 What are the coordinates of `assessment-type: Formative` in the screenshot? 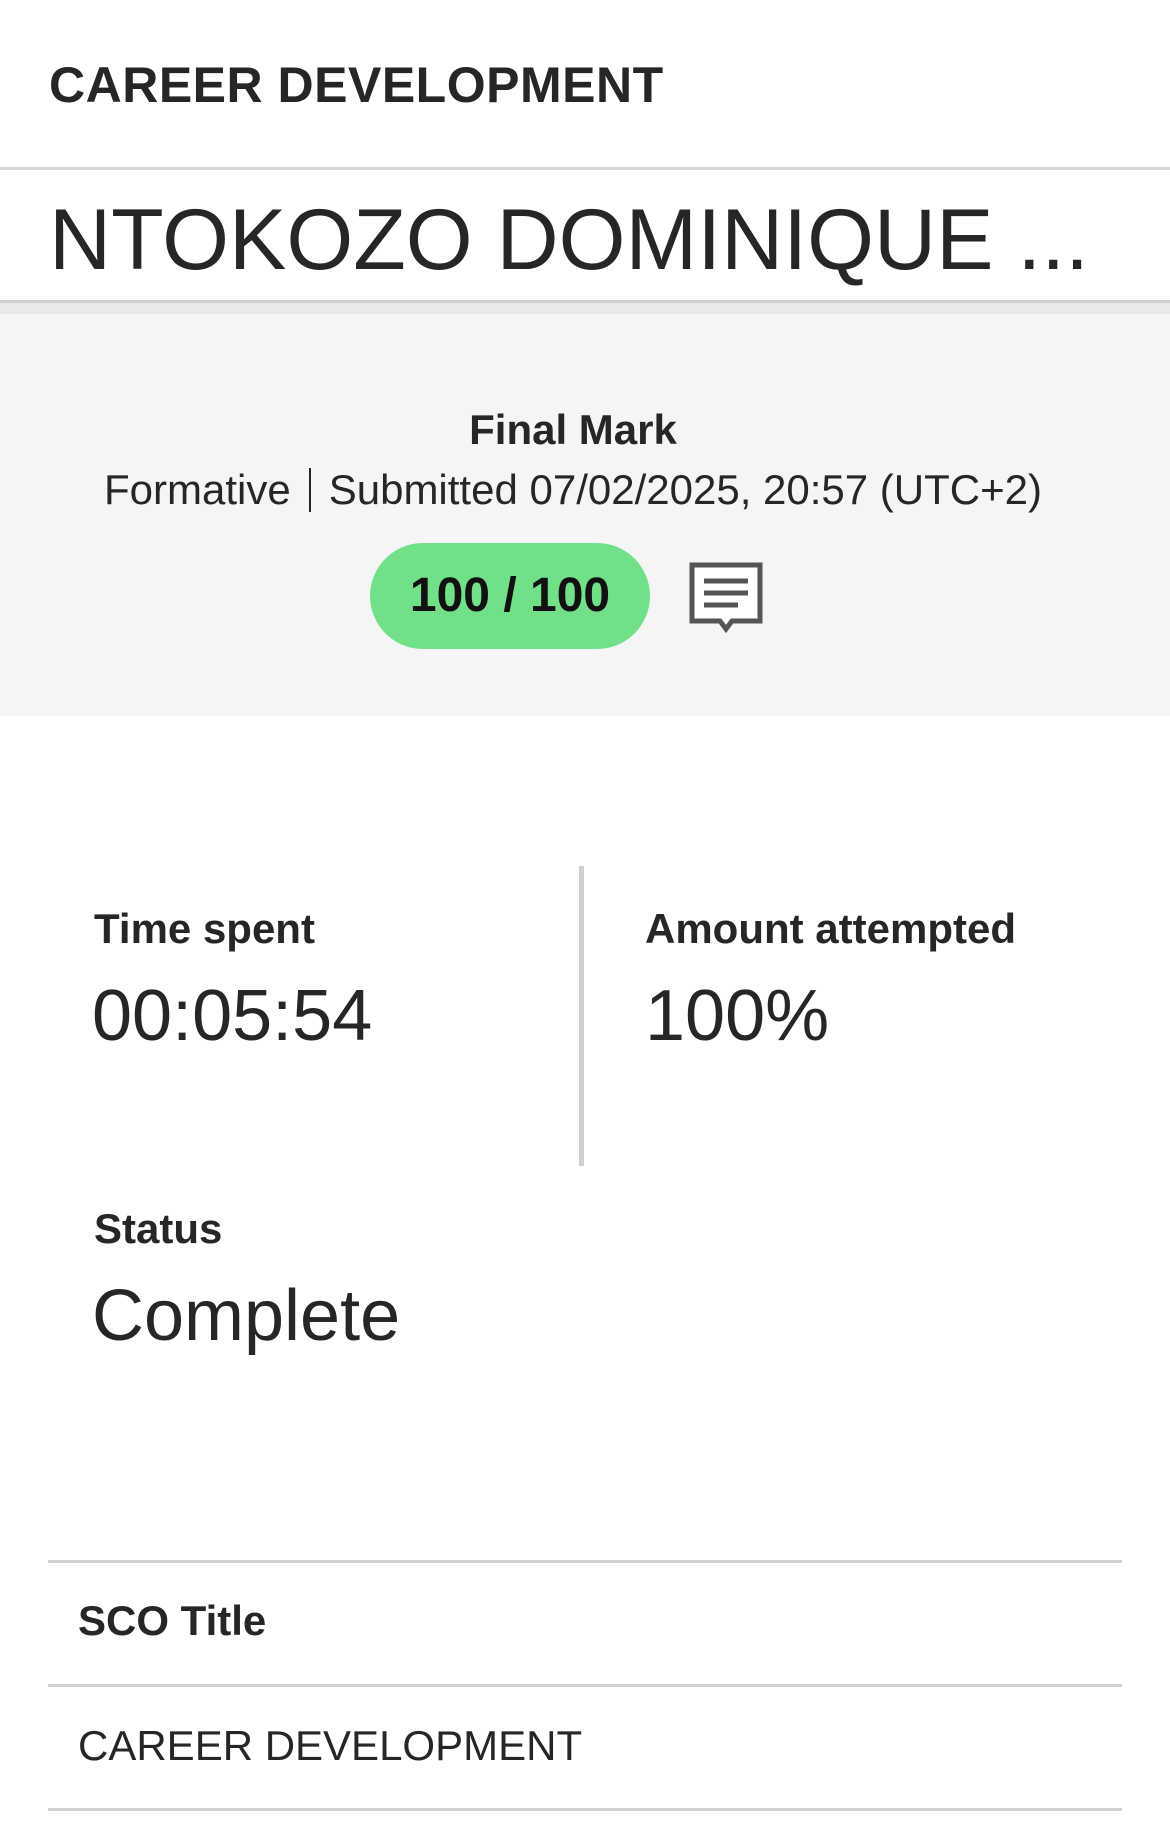 It's located at (197, 489).